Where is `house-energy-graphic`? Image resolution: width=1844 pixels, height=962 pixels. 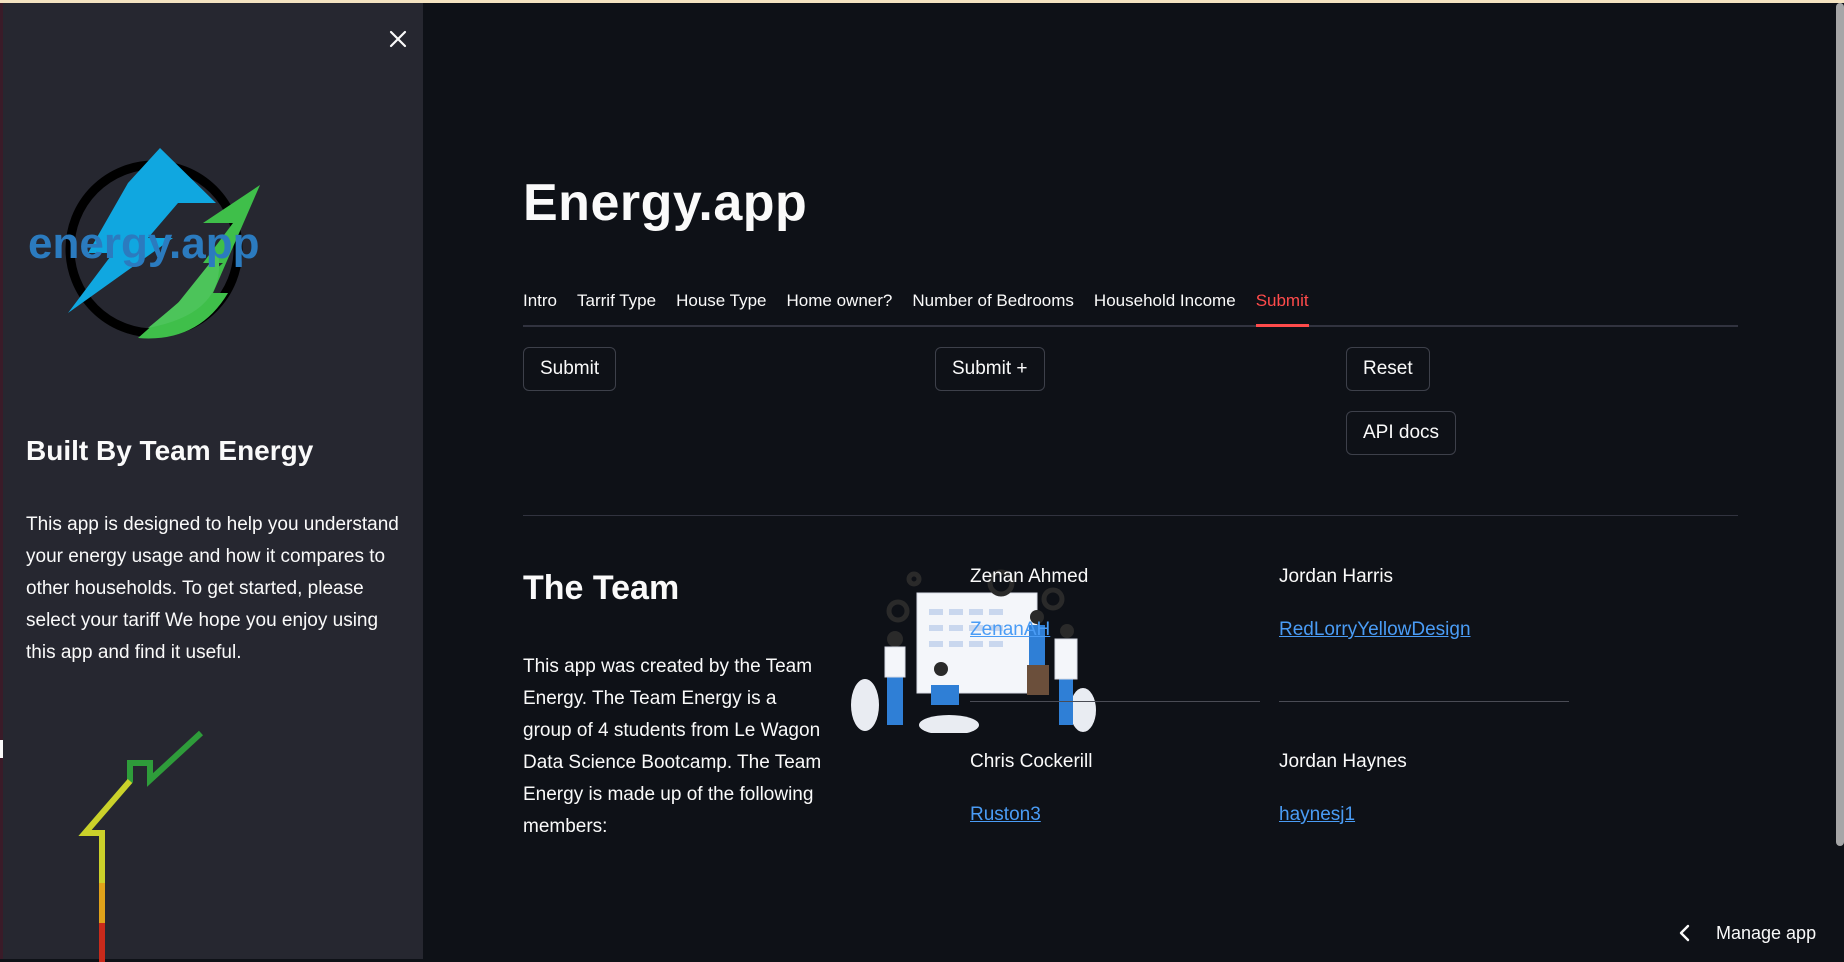
house-energy-graphic is located at coordinates (141, 846).